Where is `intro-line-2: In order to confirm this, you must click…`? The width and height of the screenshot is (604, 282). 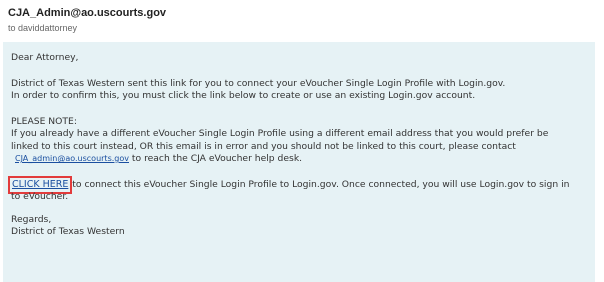 intro-line-2: In order to confirm this, you must click… is located at coordinates (243, 95).